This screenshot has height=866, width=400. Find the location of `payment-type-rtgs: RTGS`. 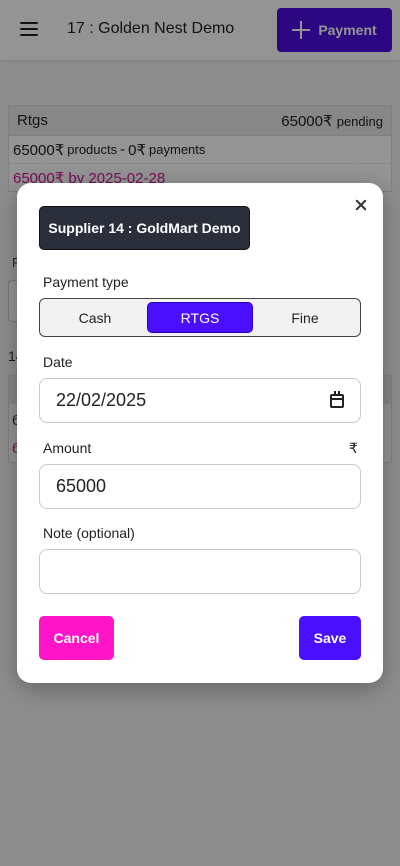

payment-type-rtgs: RTGS is located at coordinates (200, 317).